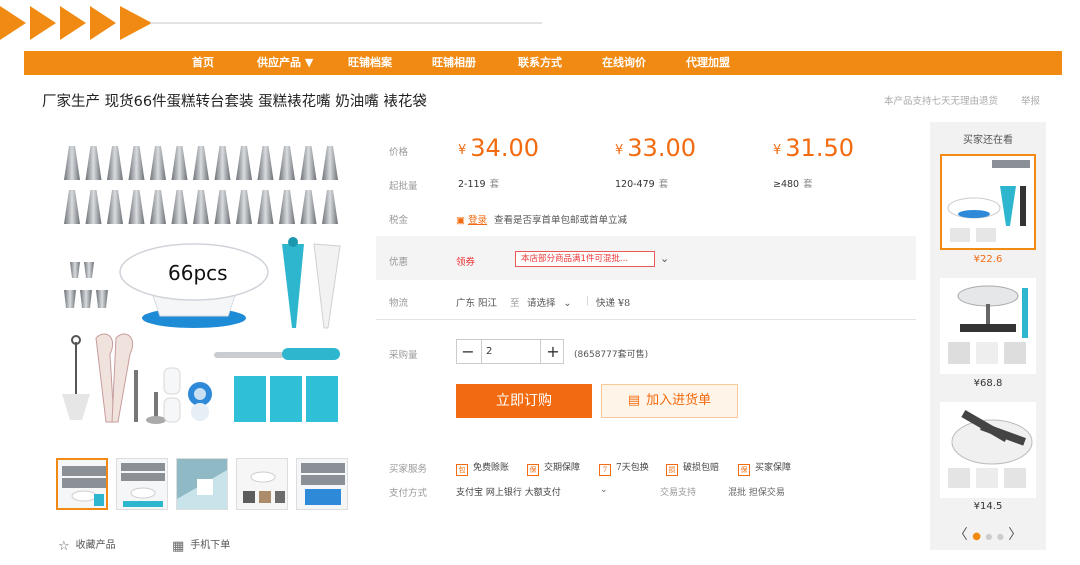  I want to click on clipboard-icon: ▤, so click(634, 400).